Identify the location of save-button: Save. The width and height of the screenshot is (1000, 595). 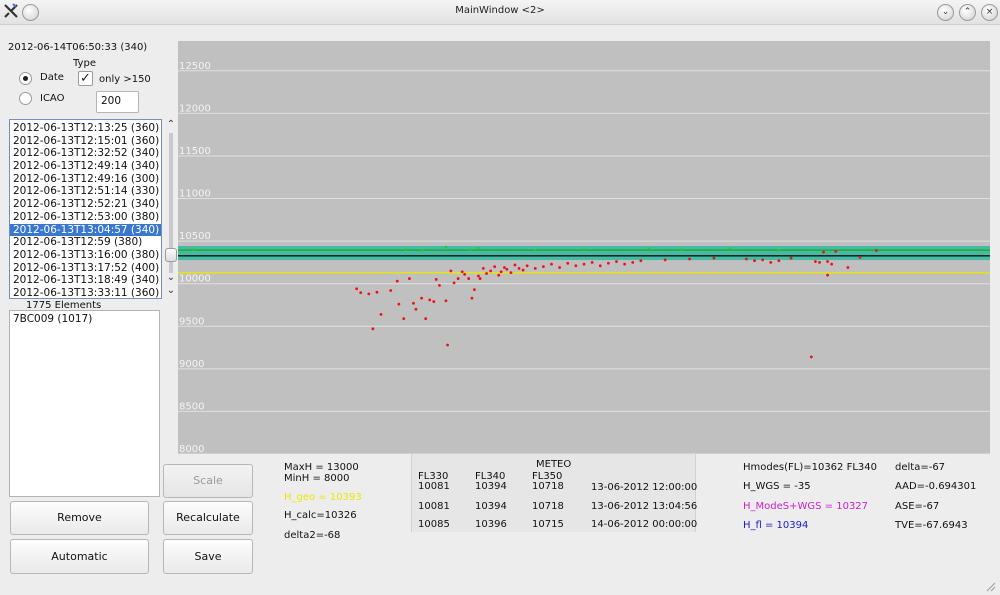
(208, 556).